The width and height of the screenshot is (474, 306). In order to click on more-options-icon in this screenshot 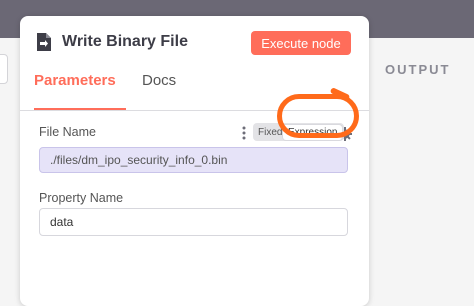, I will do `click(244, 133)`.